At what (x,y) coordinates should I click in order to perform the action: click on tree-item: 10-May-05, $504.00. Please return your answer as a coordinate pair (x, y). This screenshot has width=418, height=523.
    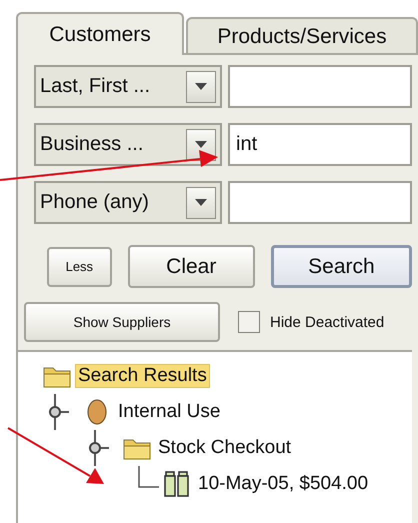
    Looking at the image, I should click on (283, 484).